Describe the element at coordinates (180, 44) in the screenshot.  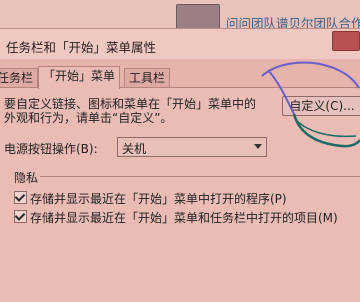
I see `dialog-titlebar: 任务栏和「开始」菜单属性` at that location.